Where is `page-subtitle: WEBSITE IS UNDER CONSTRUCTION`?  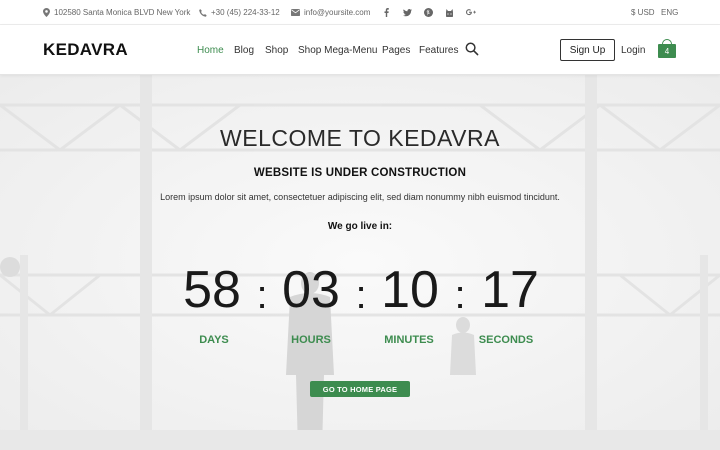
page-subtitle: WEBSITE IS UNDER CONSTRUCTION is located at coordinates (360, 173).